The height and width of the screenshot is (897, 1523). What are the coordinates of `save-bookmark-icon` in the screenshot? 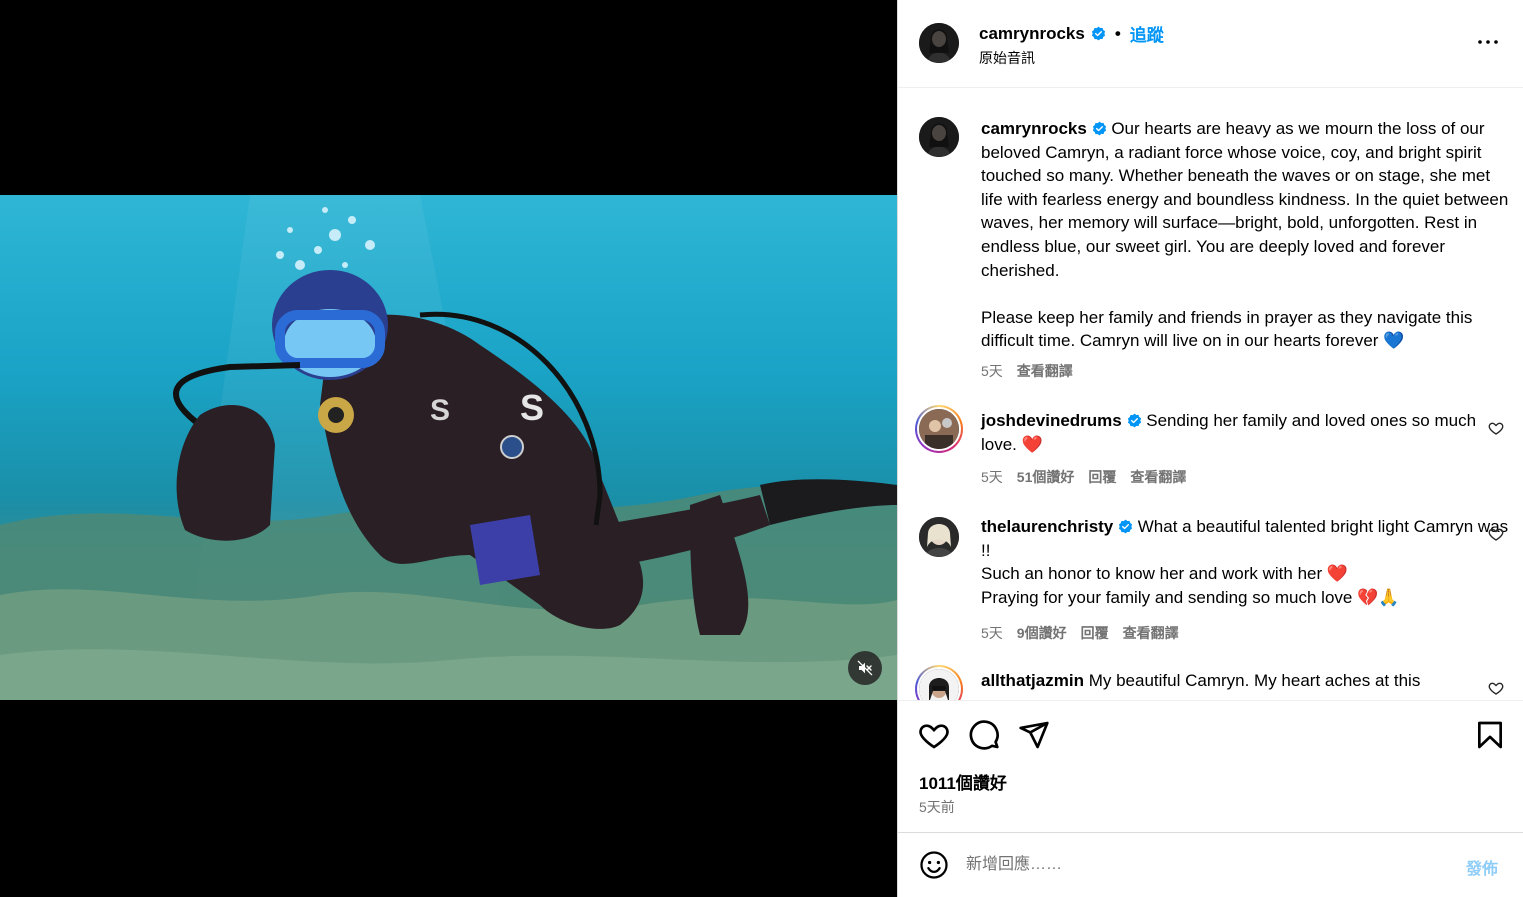 It's located at (1490, 735).